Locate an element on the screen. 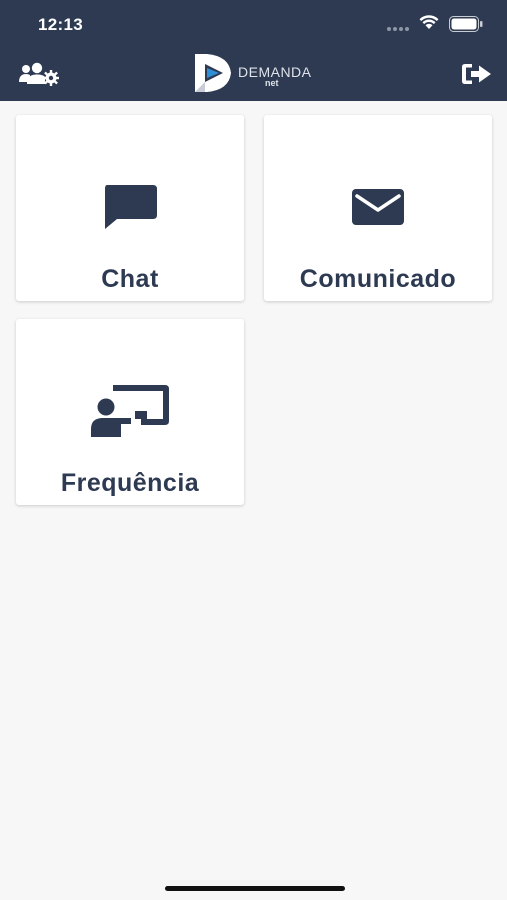 The width and height of the screenshot is (507, 900). chat-bubble-icon is located at coordinates (131, 207).